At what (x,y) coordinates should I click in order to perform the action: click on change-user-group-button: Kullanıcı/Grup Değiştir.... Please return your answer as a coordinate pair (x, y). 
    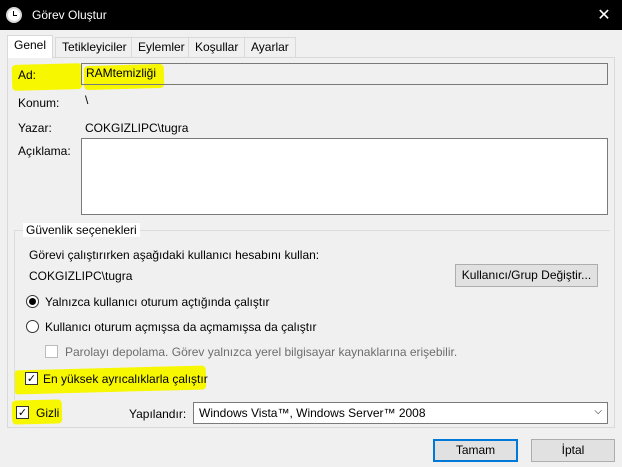
    Looking at the image, I should click on (526, 275).